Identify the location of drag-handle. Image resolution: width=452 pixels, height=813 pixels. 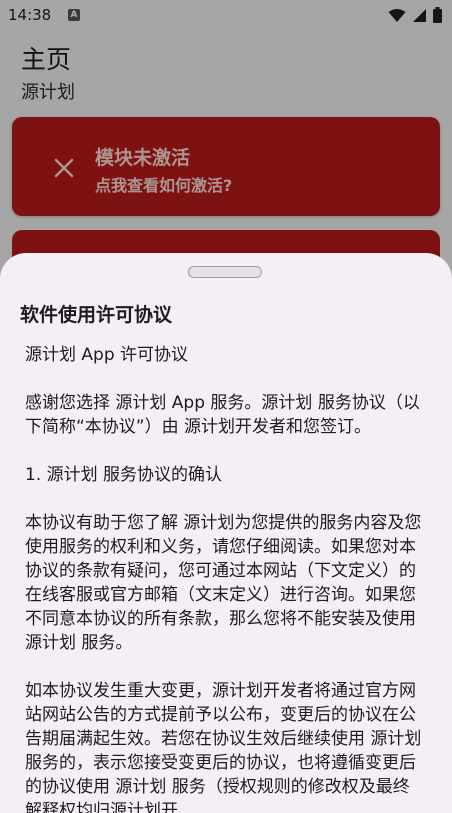
(225, 272).